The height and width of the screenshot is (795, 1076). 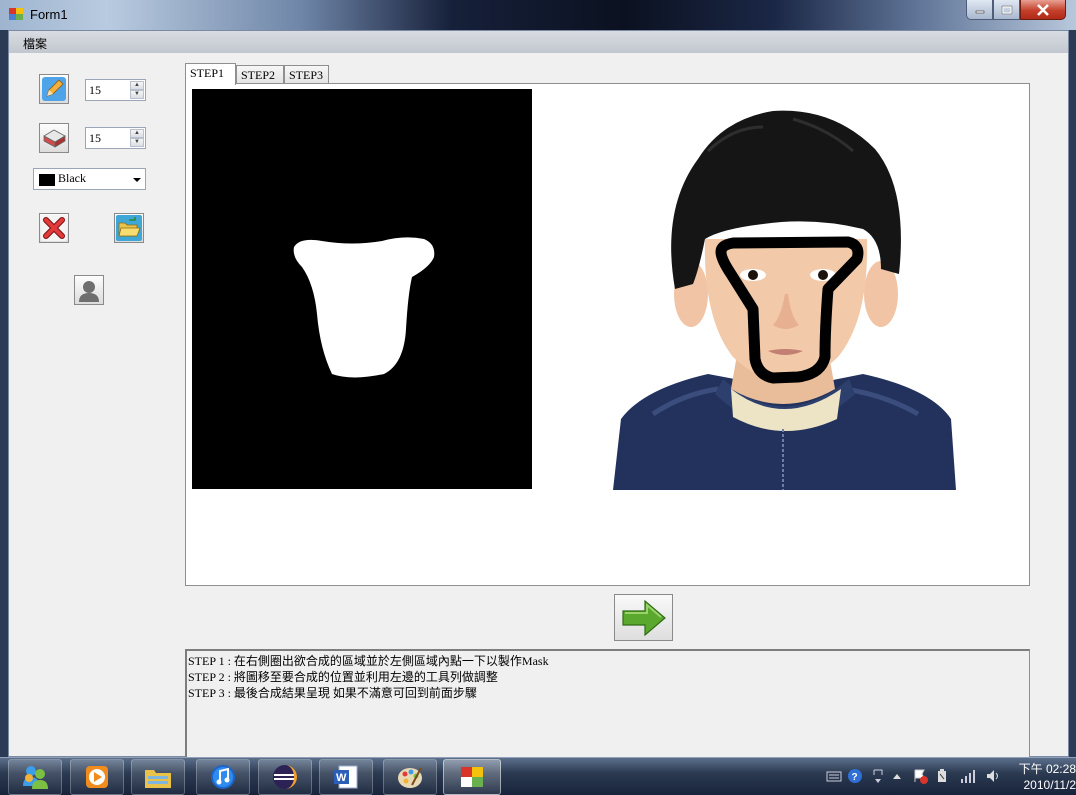 I want to click on action-center-icon, so click(x=920, y=776).